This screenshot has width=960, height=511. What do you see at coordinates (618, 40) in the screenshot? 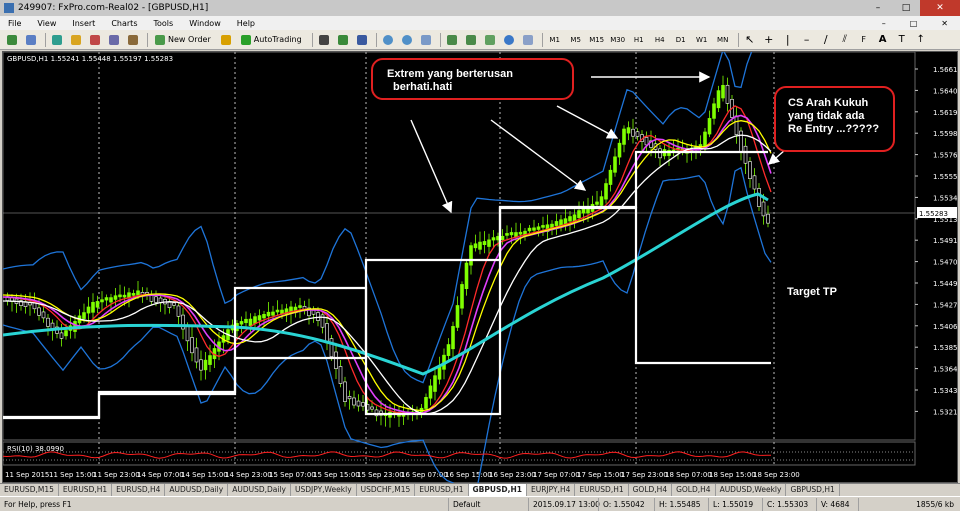
I see `timeframe-m30: M30` at bounding box center [618, 40].